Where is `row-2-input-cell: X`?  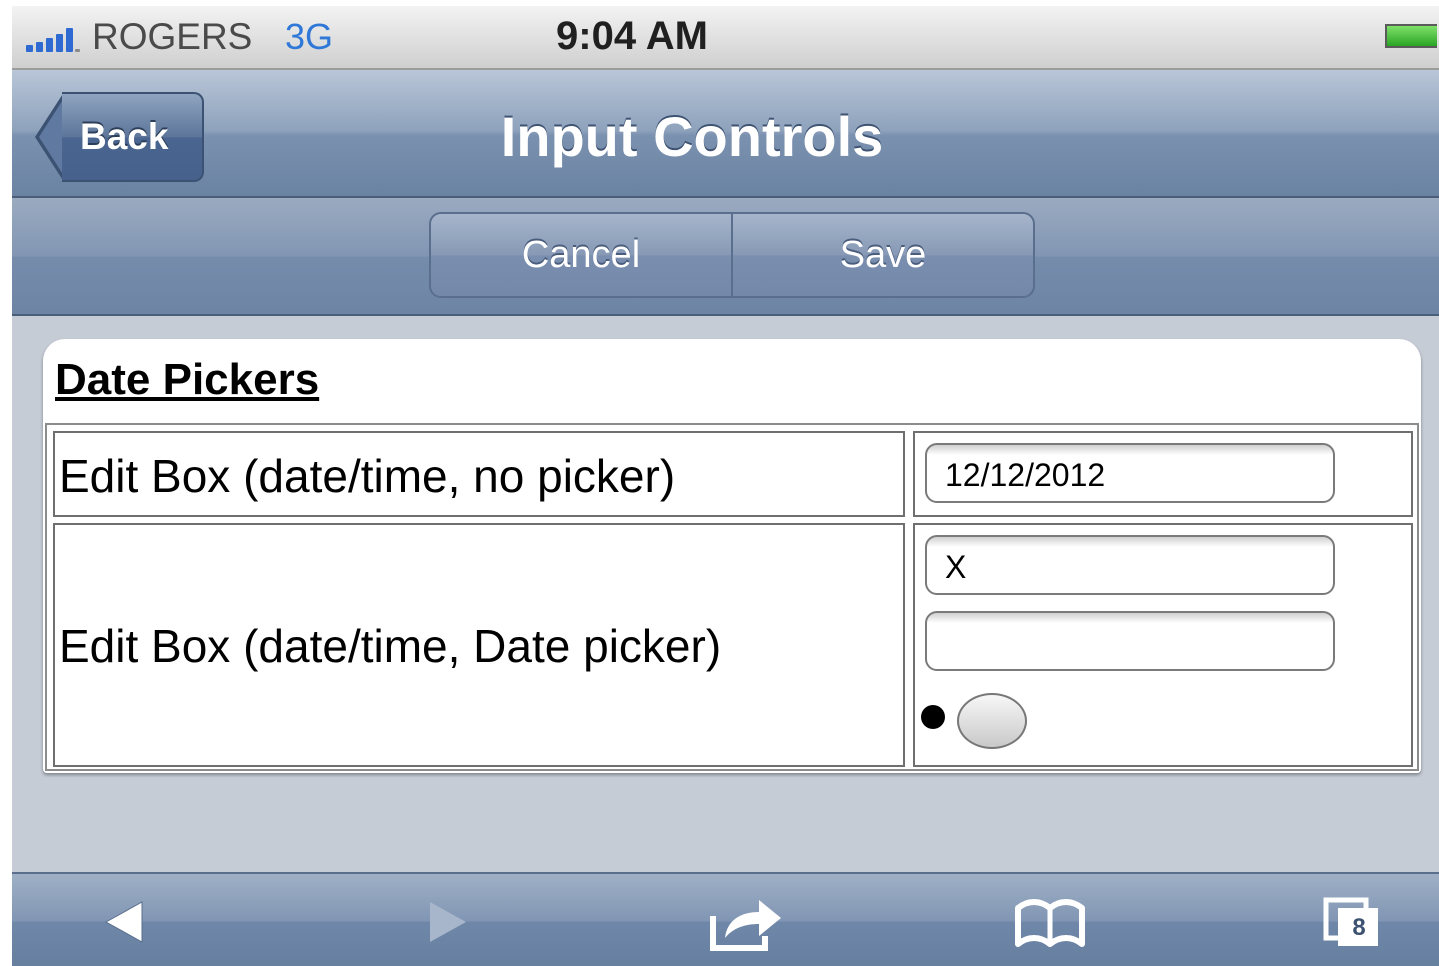
row-2-input-cell: X is located at coordinates (1163, 645).